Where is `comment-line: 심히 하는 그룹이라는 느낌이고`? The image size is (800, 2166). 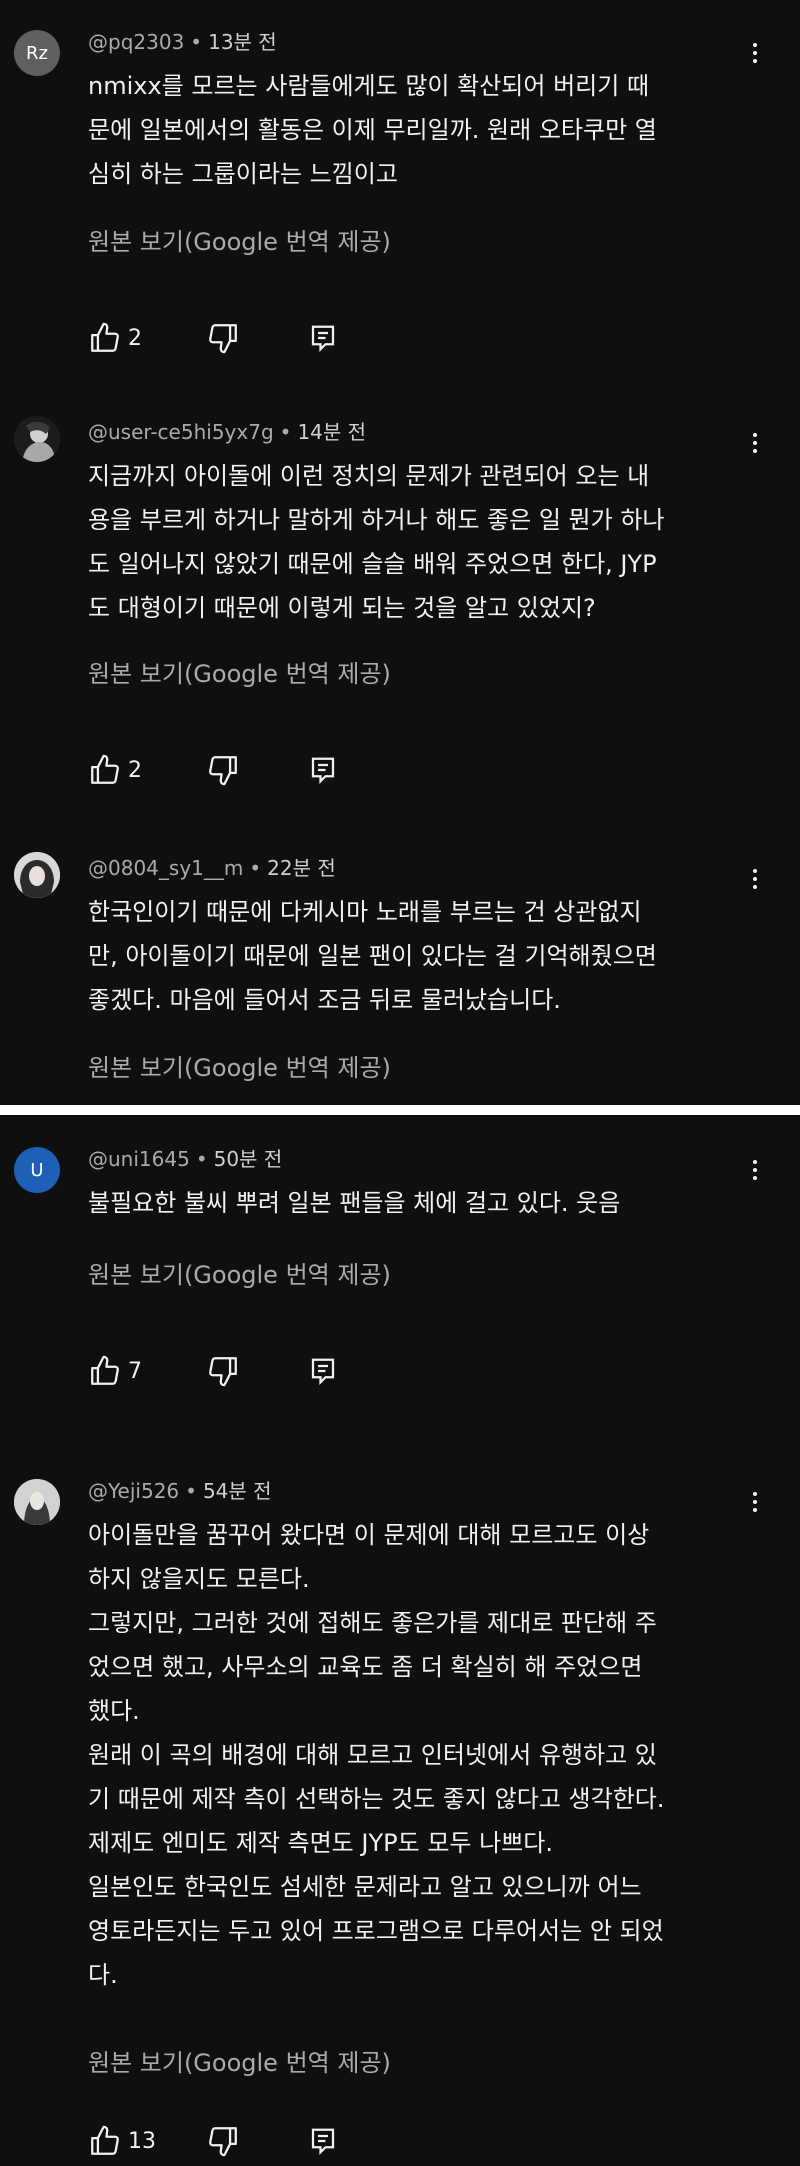
comment-line: 심히 하는 그룹이라는 느낌이고 is located at coordinates (243, 174).